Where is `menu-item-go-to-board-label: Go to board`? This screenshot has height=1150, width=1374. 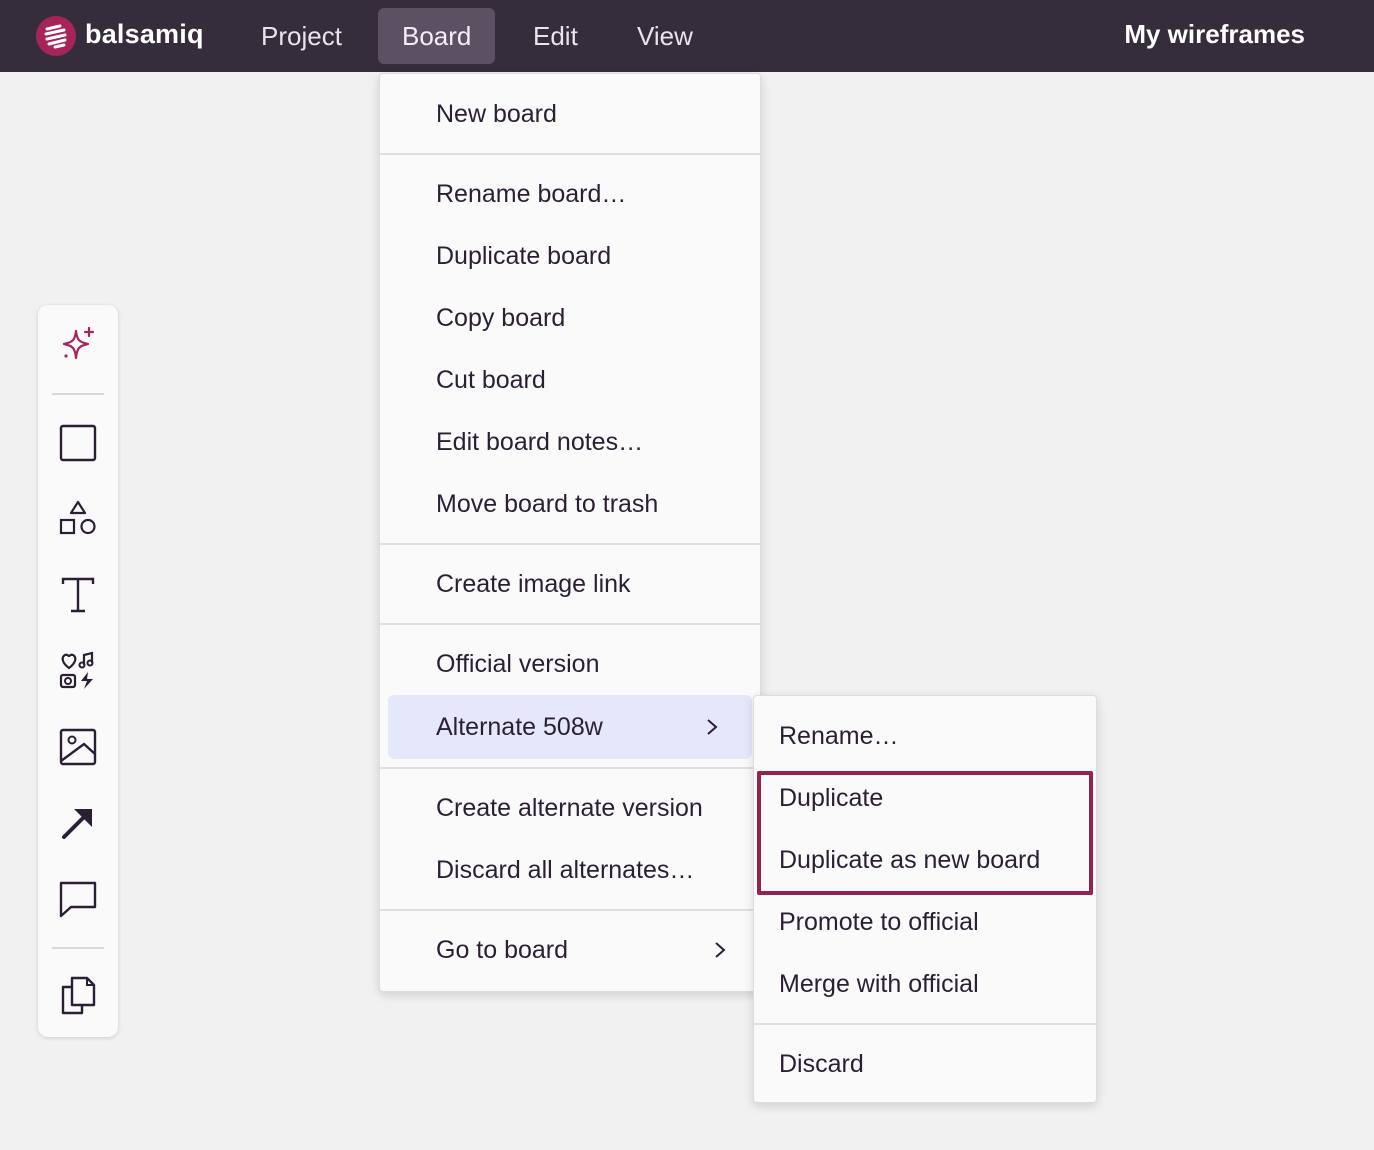
menu-item-go-to-board-label: Go to board is located at coordinates (502, 950).